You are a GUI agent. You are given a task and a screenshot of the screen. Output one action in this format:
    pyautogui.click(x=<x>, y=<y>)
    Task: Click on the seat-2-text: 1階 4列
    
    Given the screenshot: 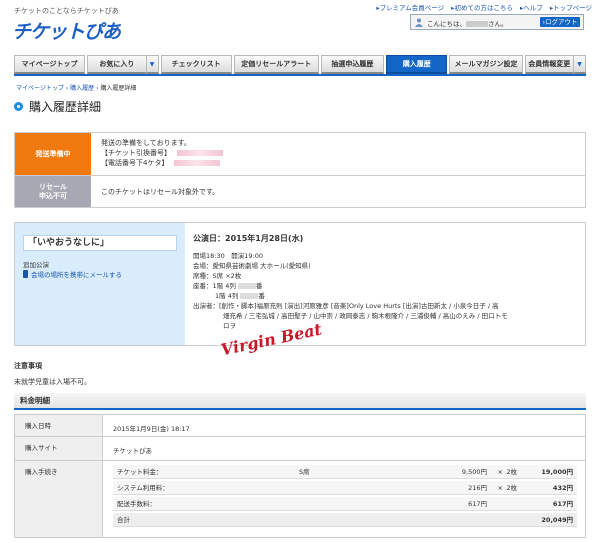 What is the action you would take?
    pyautogui.click(x=227, y=296)
    